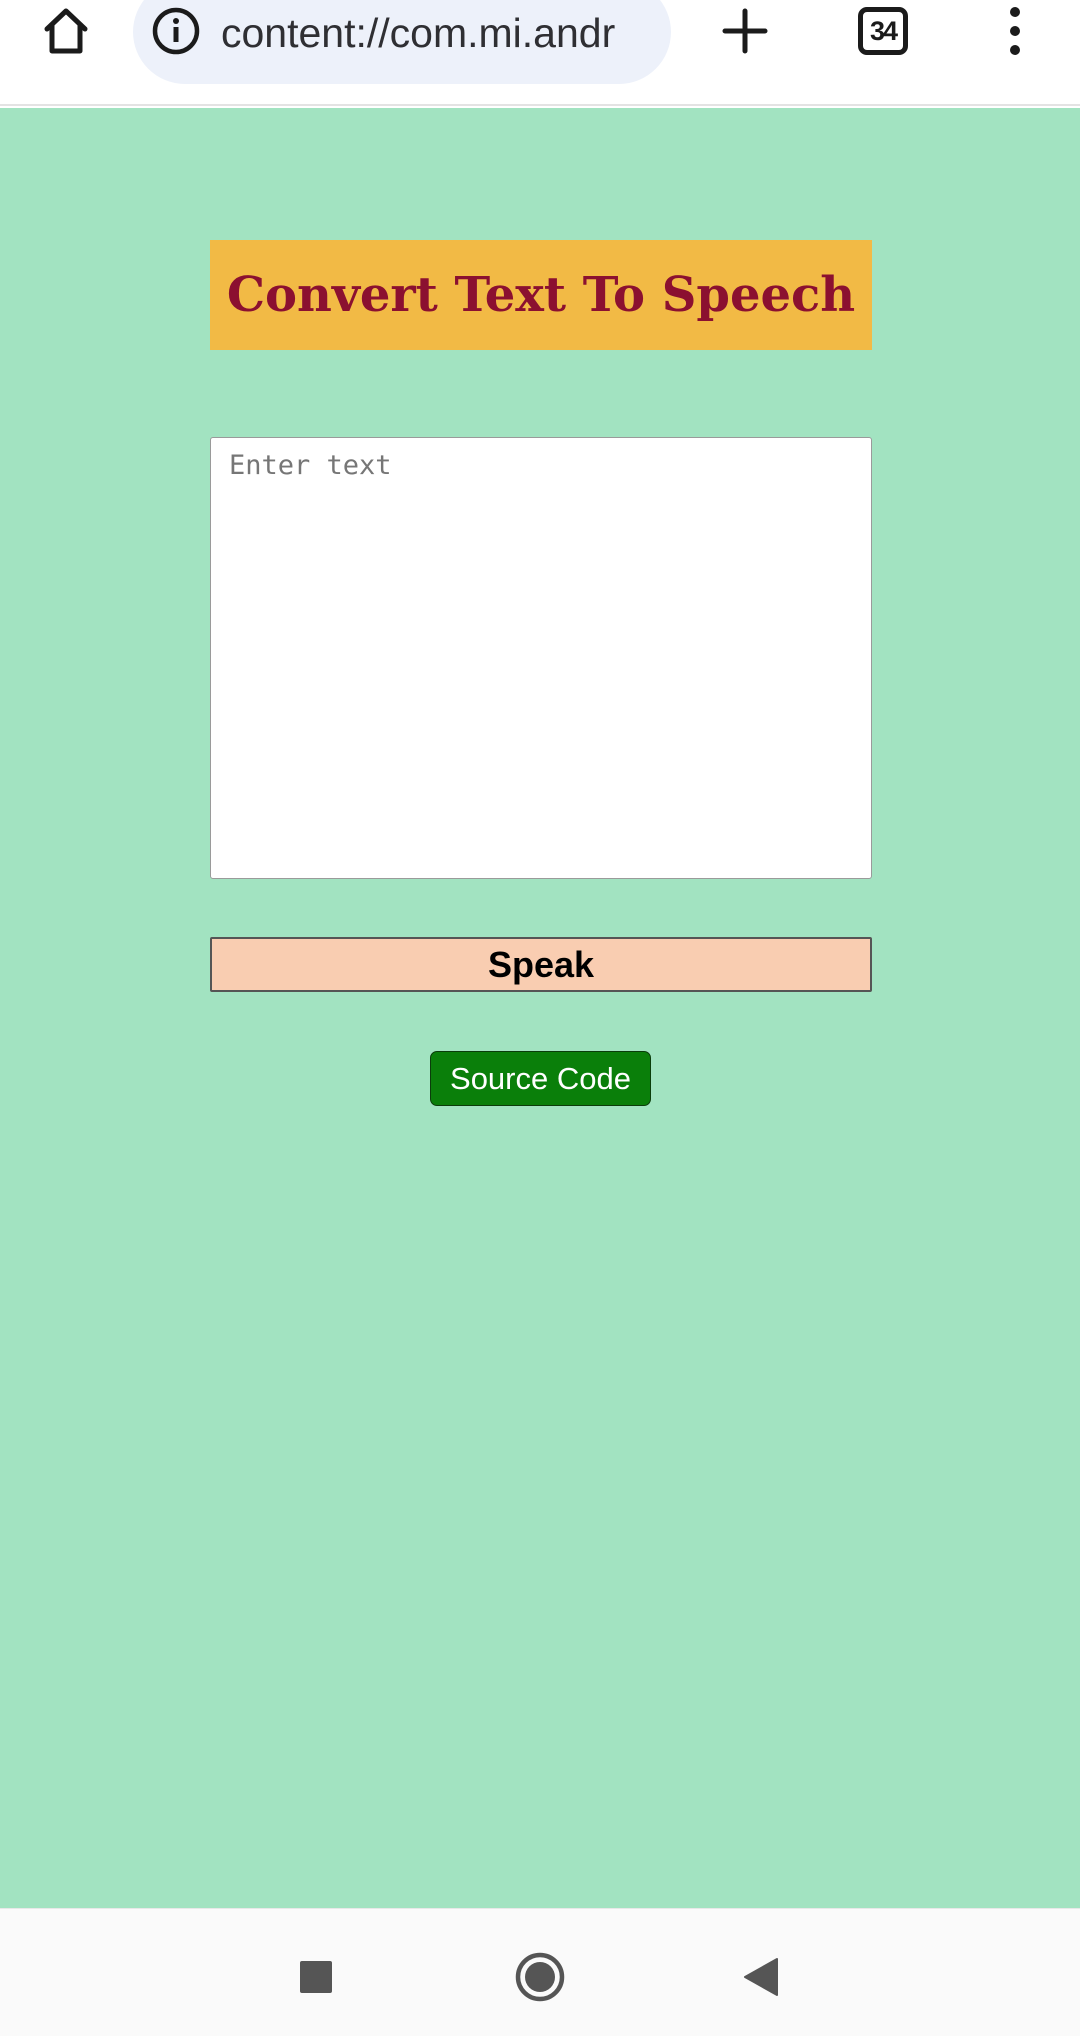  I want to click on more-vert-icon, so click(1015, 31).